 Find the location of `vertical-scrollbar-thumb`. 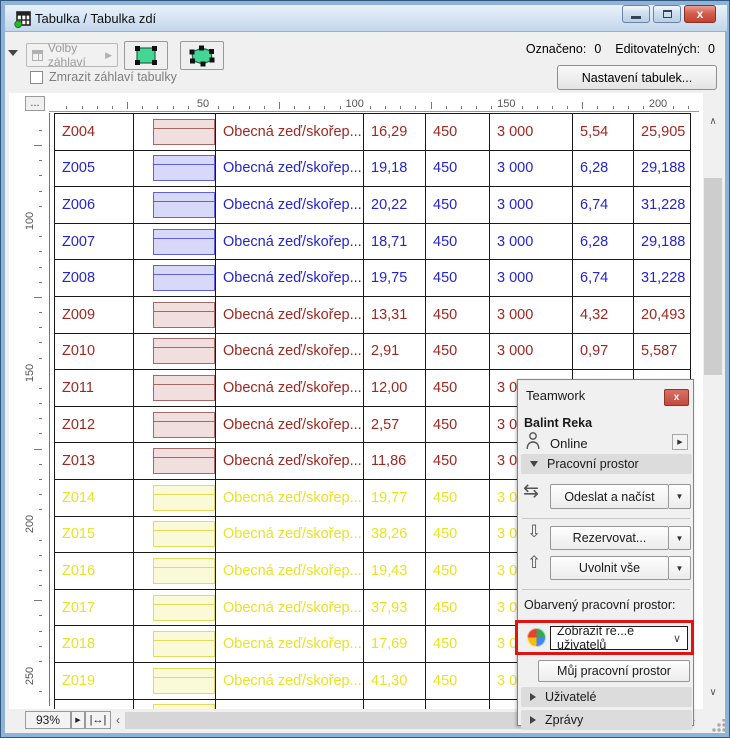

vertical-scrollbar-thumb is located at coordinates (713, 276).